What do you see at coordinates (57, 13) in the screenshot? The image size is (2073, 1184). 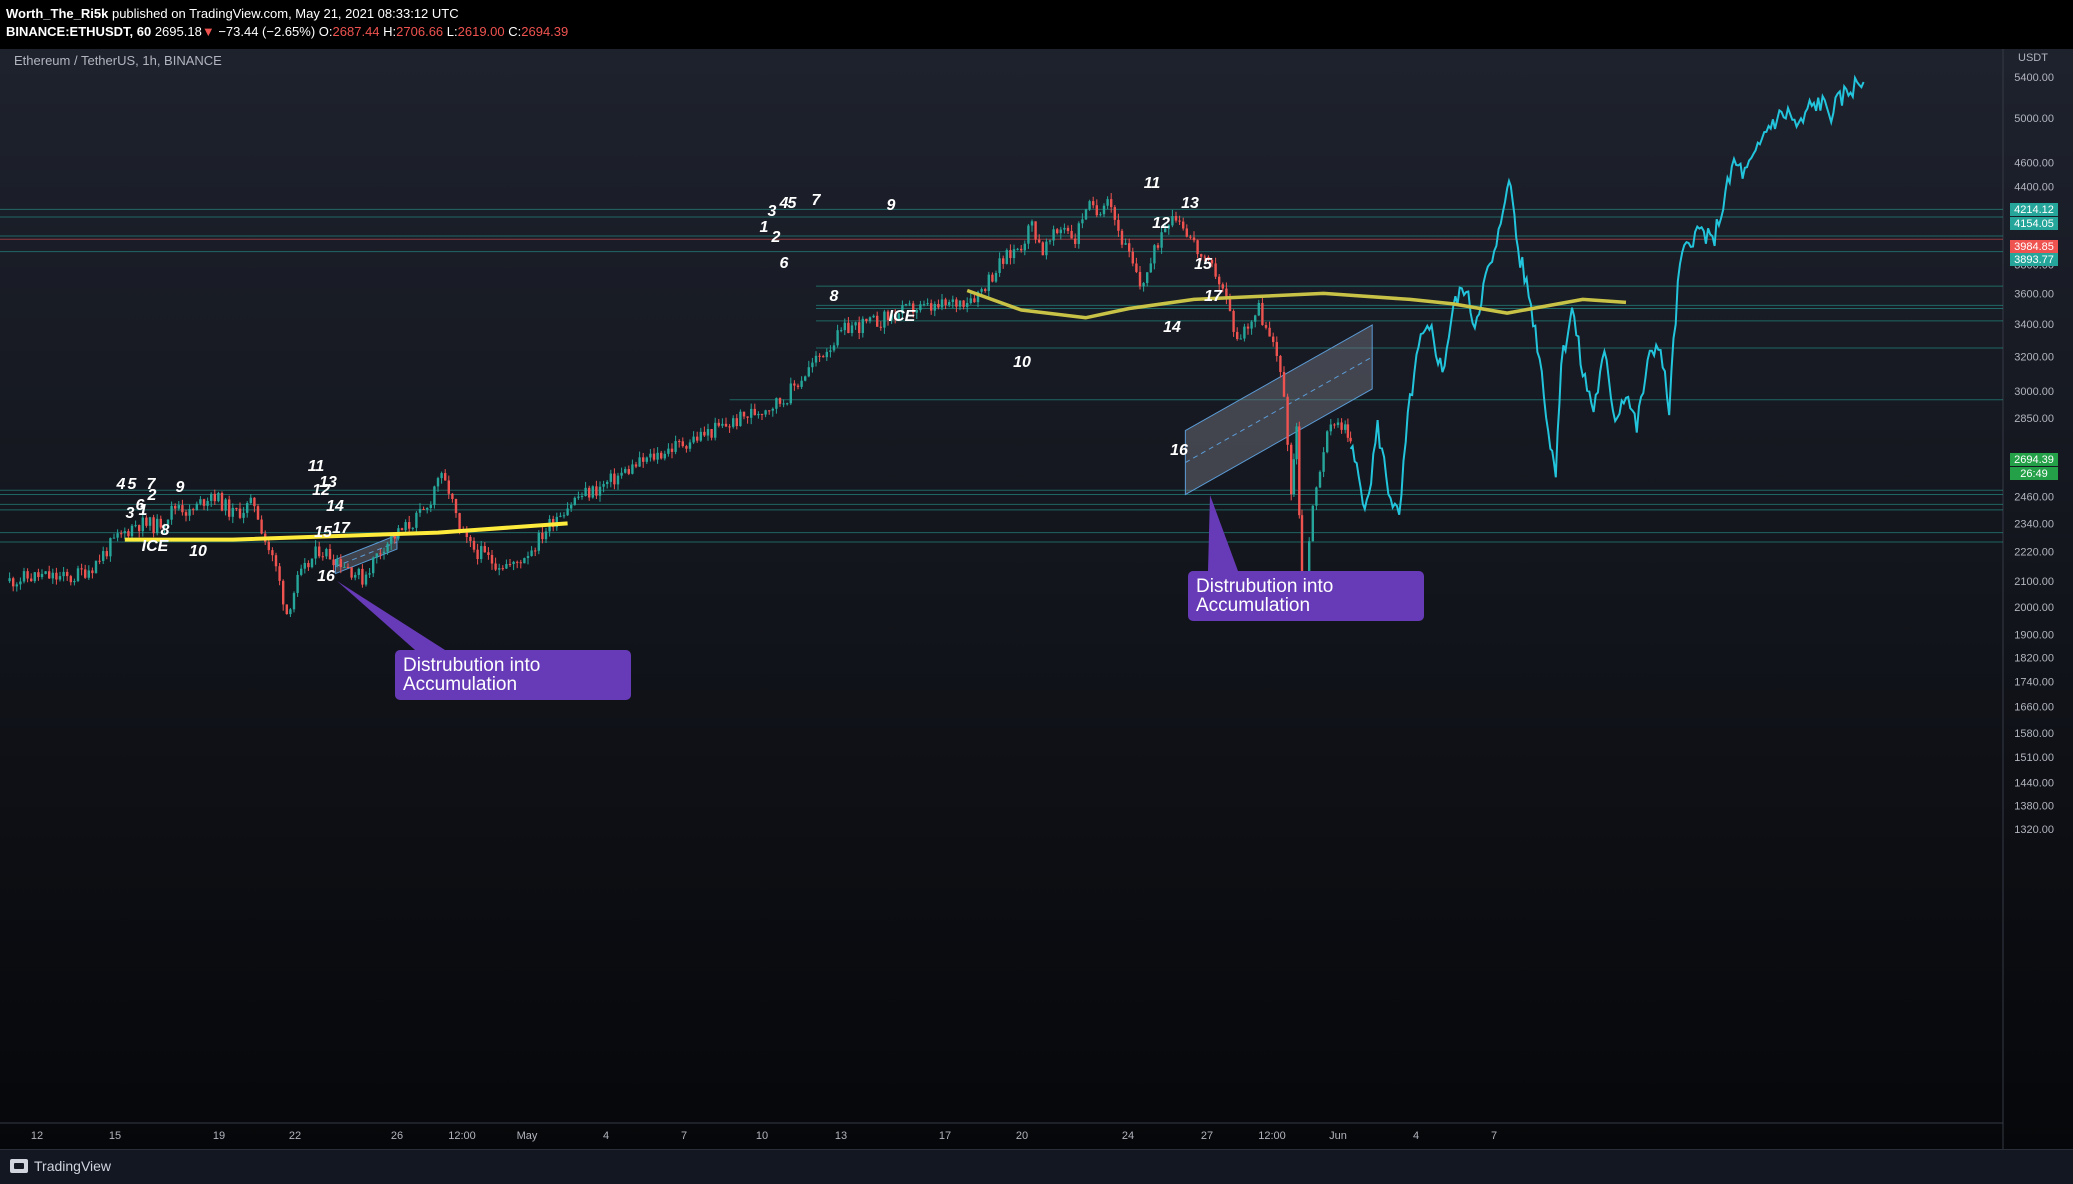 I see `author-name: Worth_The_Ri5k` at bounding box center [57, 13].